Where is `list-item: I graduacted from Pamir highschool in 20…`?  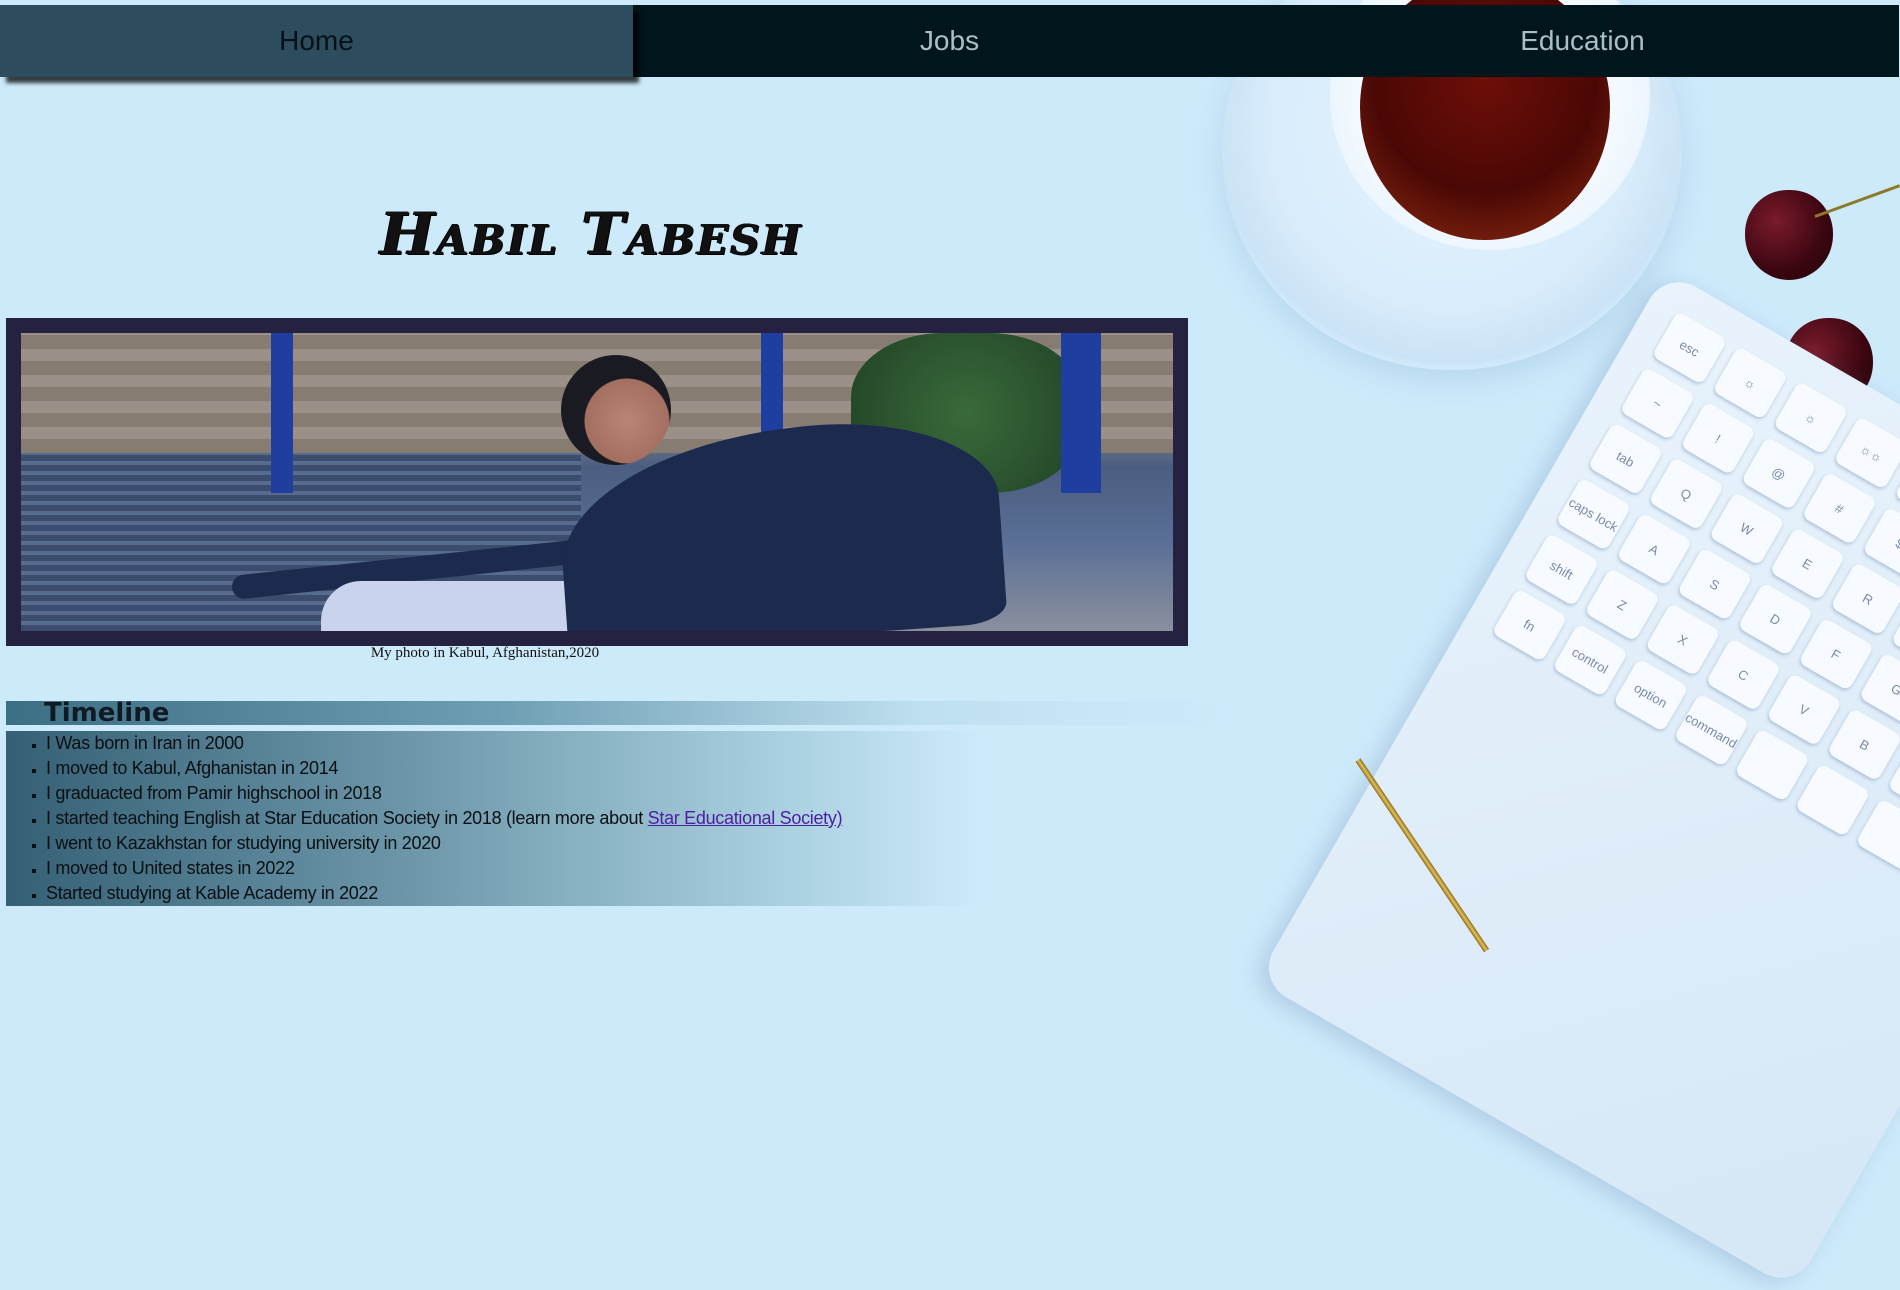 list-item: I graduacted from Pamir highschool in 20… is located at coordinates (621, 793).